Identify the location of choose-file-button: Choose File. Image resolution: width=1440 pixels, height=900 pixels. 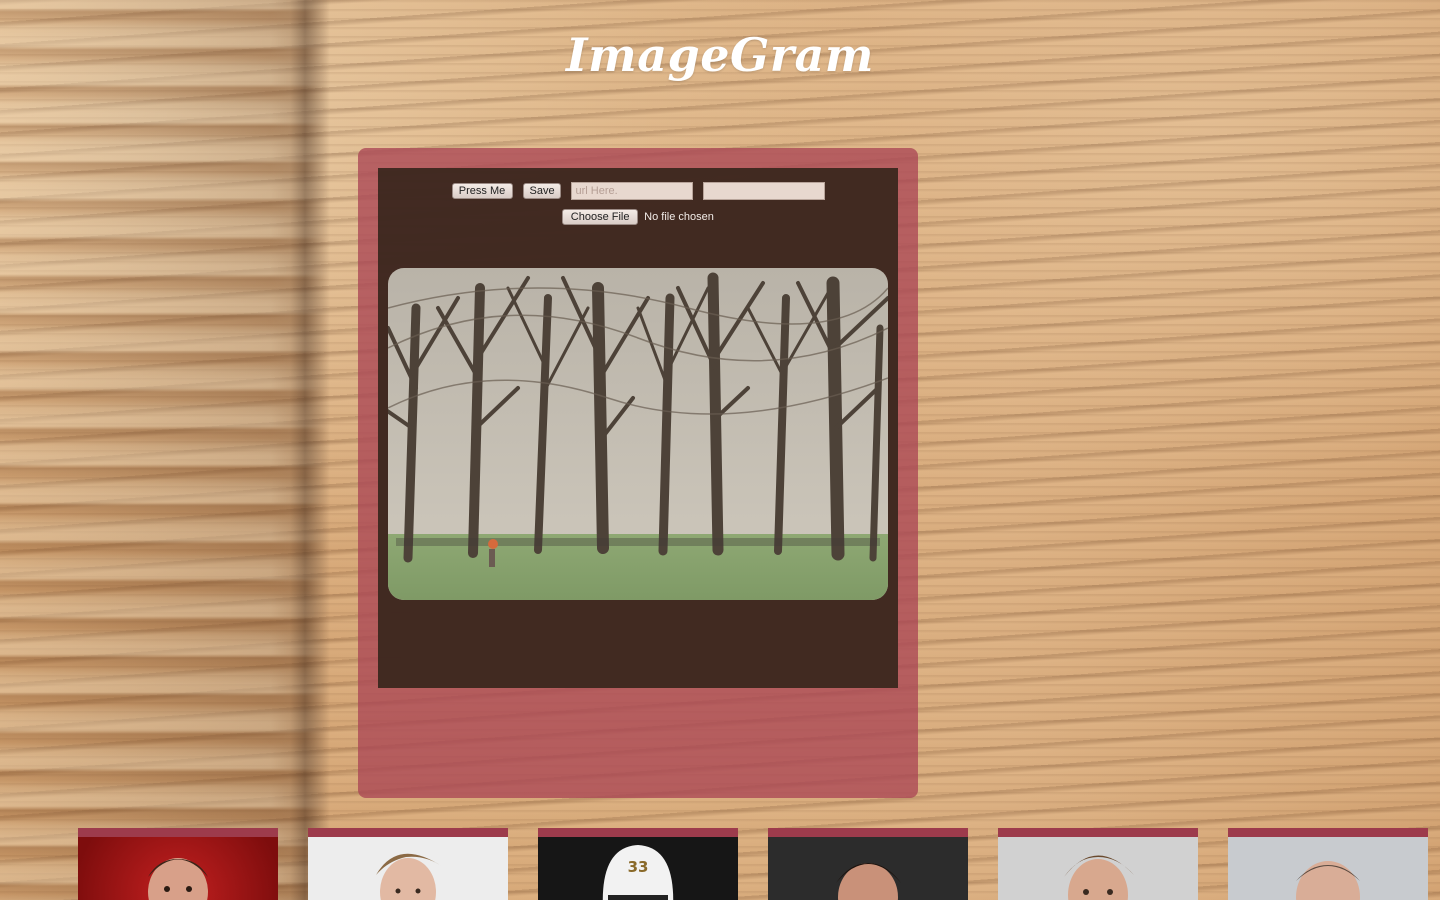
(600, 217).